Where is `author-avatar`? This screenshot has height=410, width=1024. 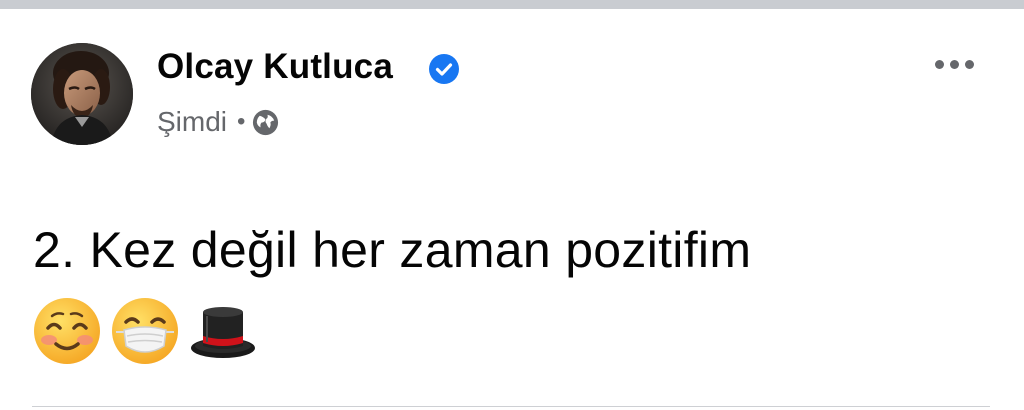 author-avatar is located at coordinates (82, 94).